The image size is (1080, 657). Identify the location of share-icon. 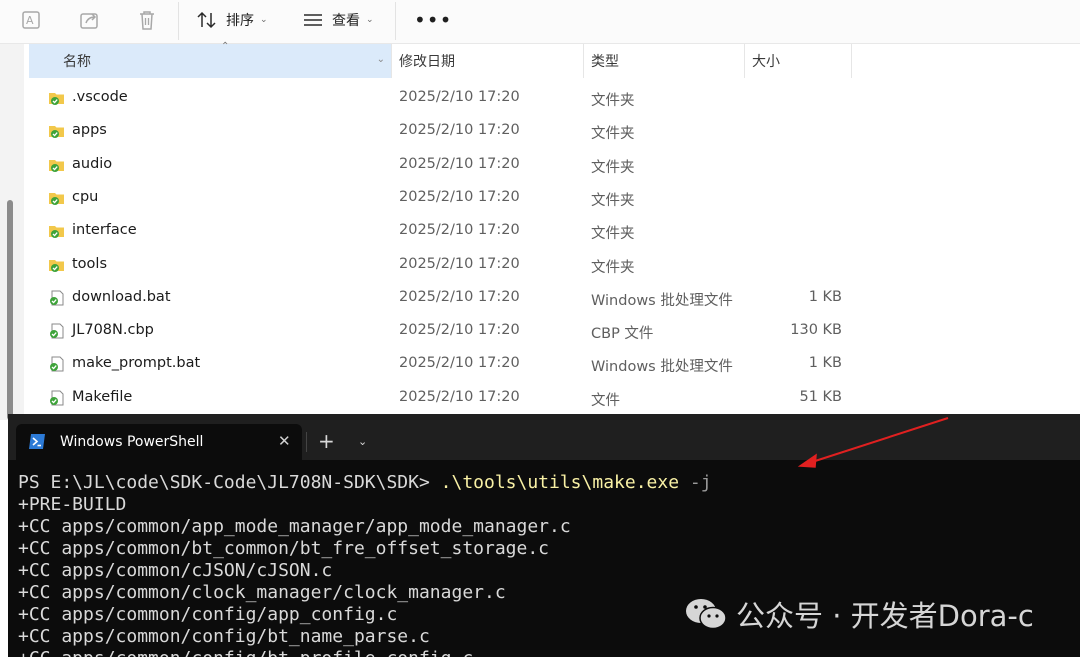
(89, 21).